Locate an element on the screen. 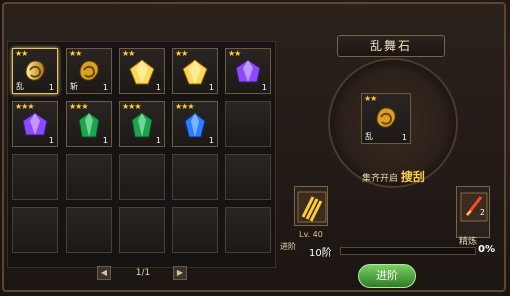  level-percent: 0% is located at coordinates (486, 249).